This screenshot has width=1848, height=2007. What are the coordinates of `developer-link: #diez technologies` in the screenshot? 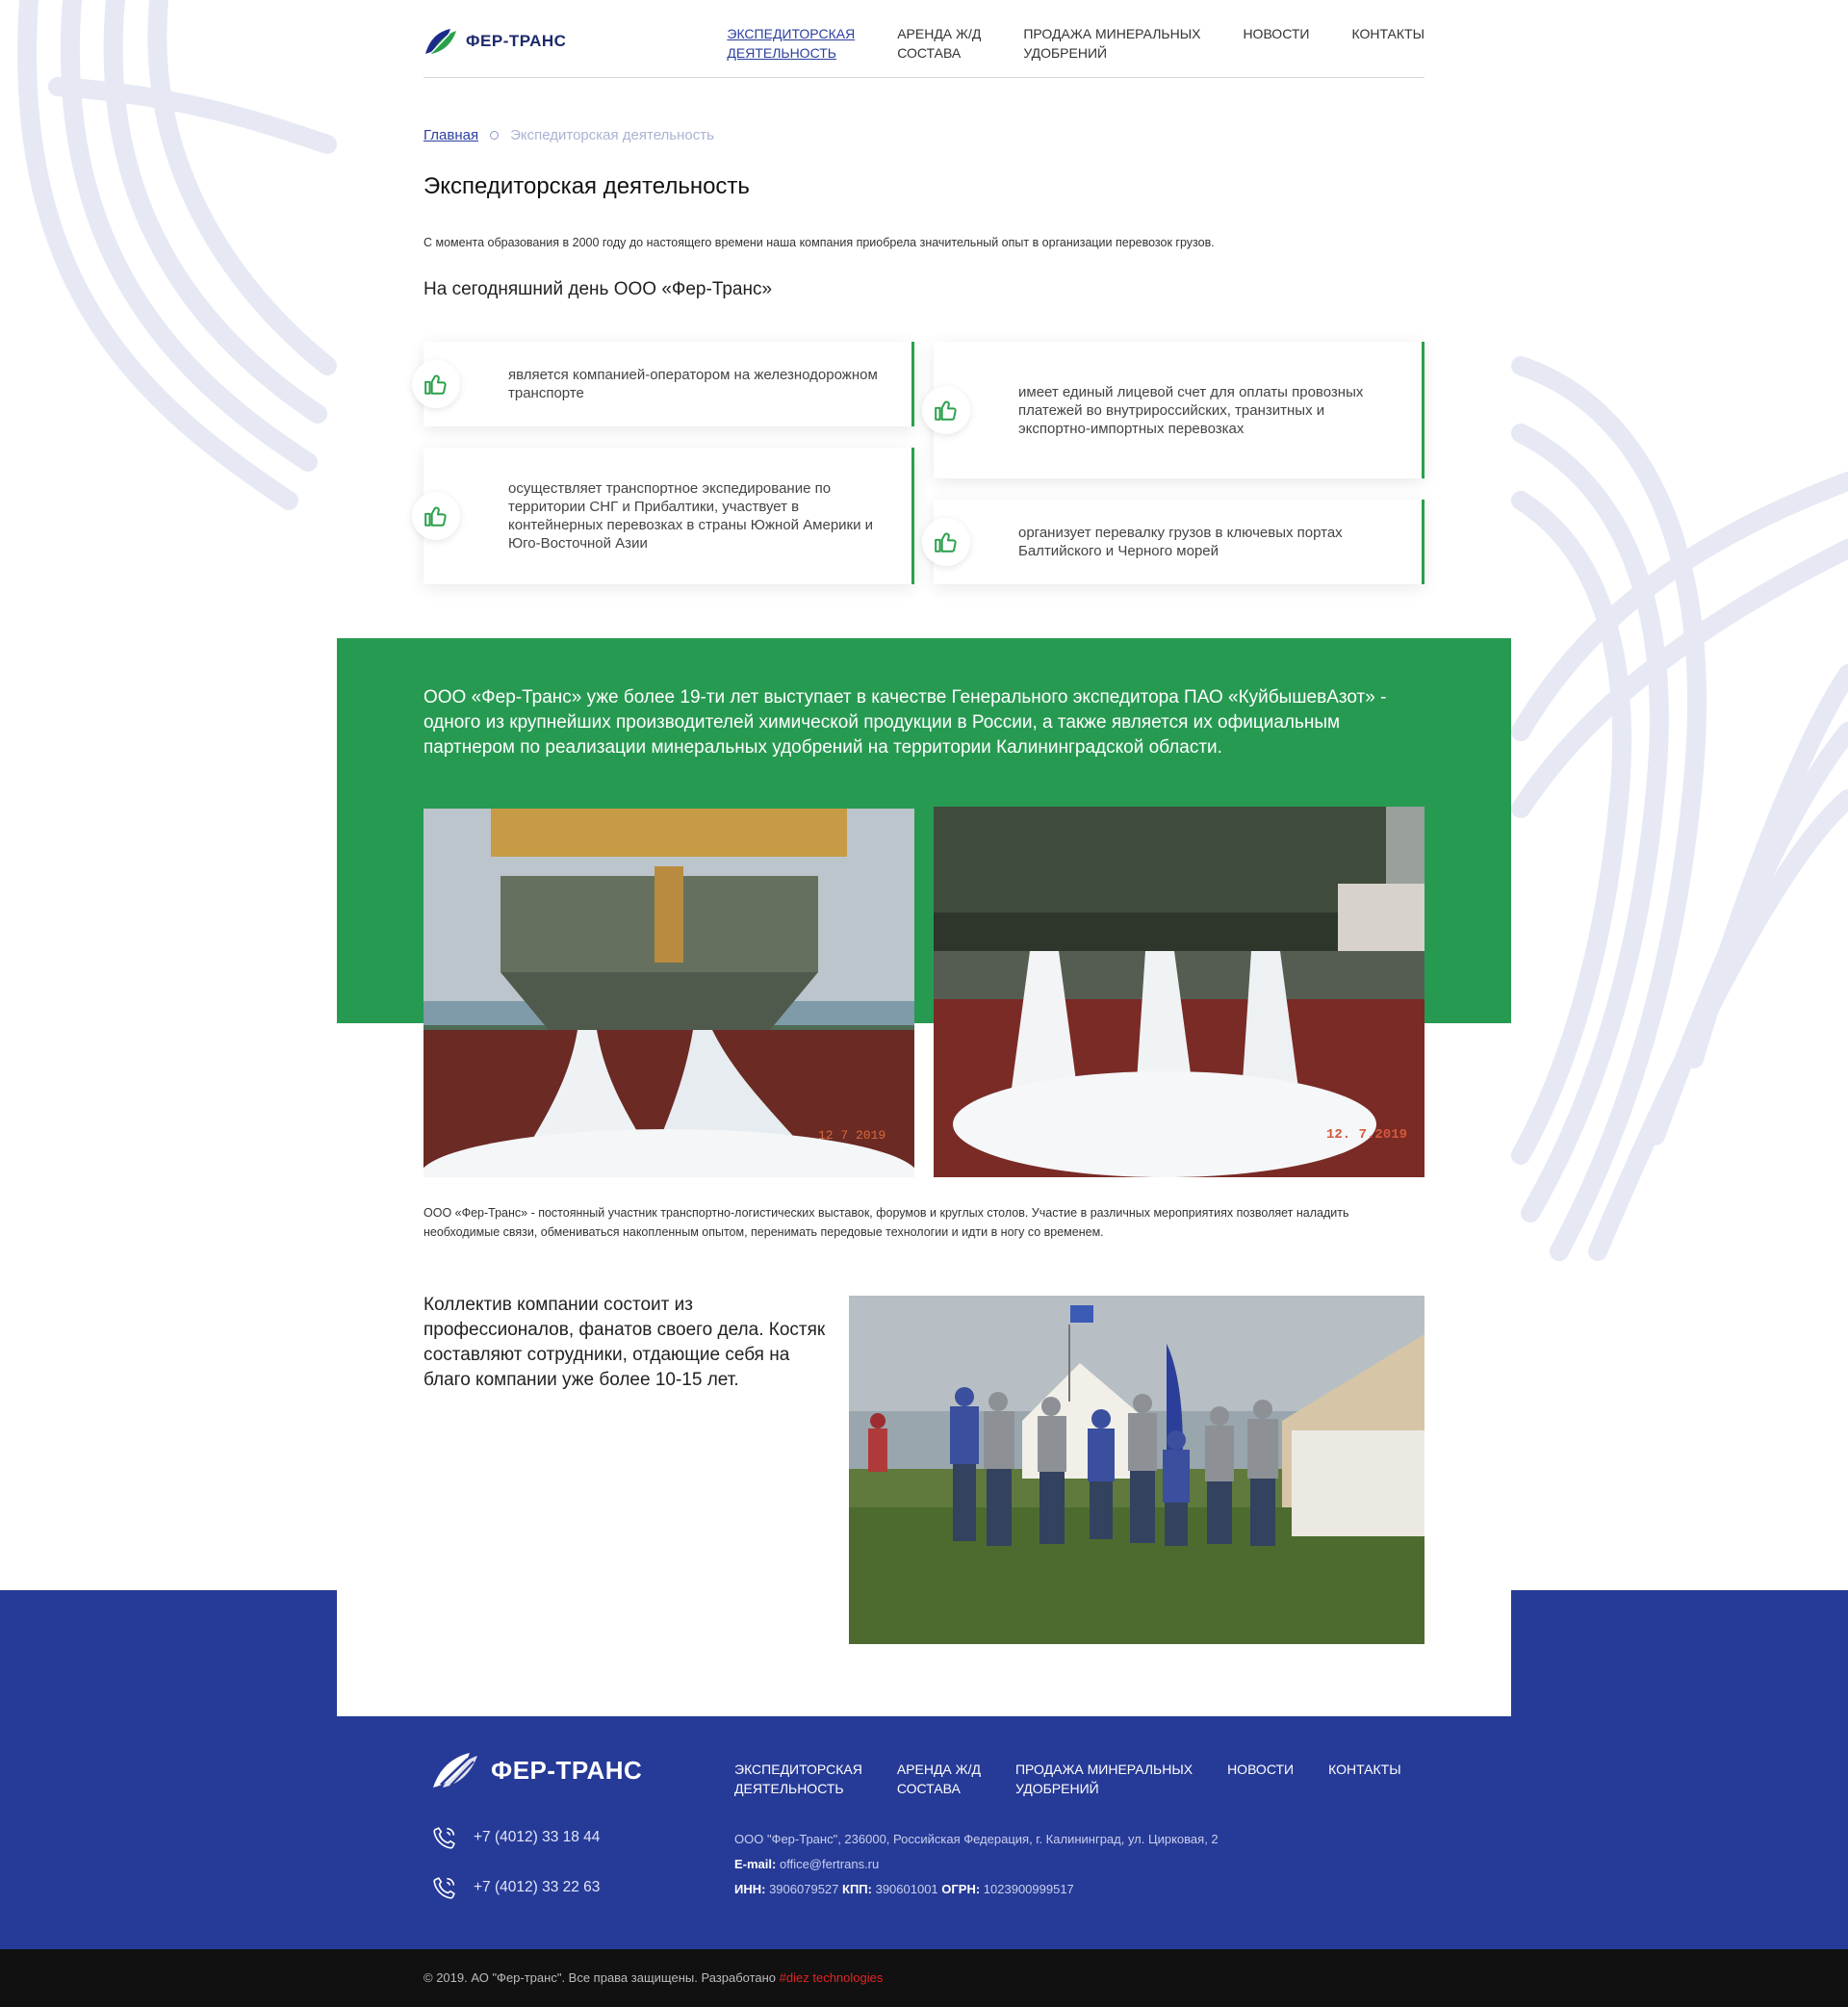 It's located at (832, 1977).